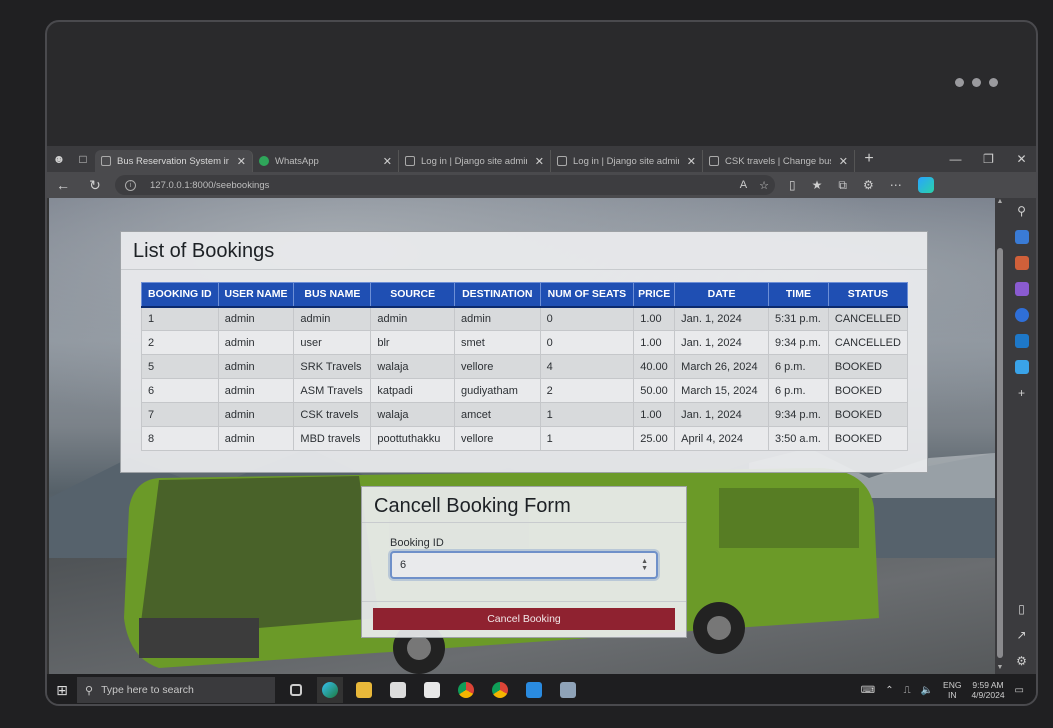 The width and height of the screenshot is (1053, 728). I want to click on page-scrollbar: ▲ ▼, so click(1000, 436).